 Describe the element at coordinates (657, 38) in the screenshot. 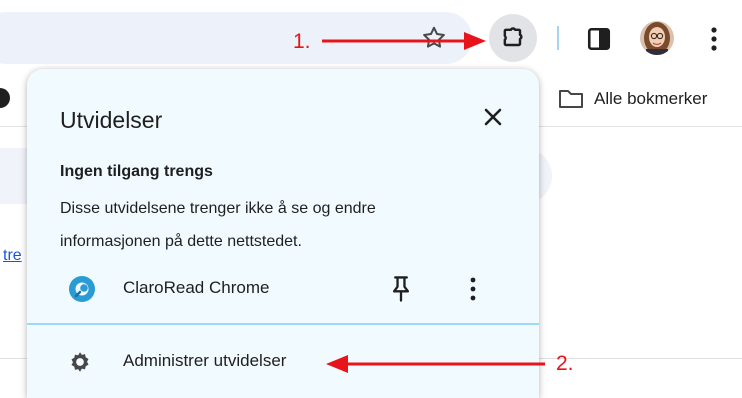

I see `profile-avatar` at that location.